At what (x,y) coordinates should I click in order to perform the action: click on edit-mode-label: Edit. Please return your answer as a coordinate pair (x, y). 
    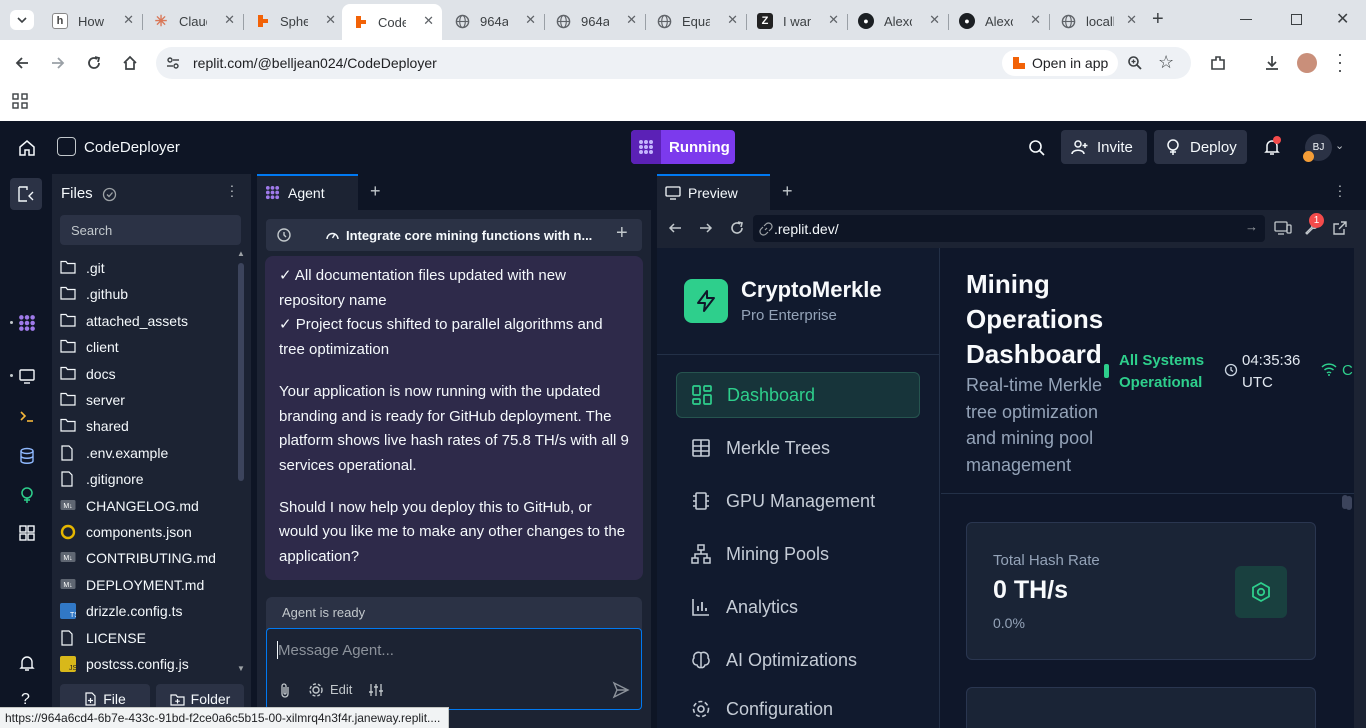
    Looking at the image, I should click on (341, 689).